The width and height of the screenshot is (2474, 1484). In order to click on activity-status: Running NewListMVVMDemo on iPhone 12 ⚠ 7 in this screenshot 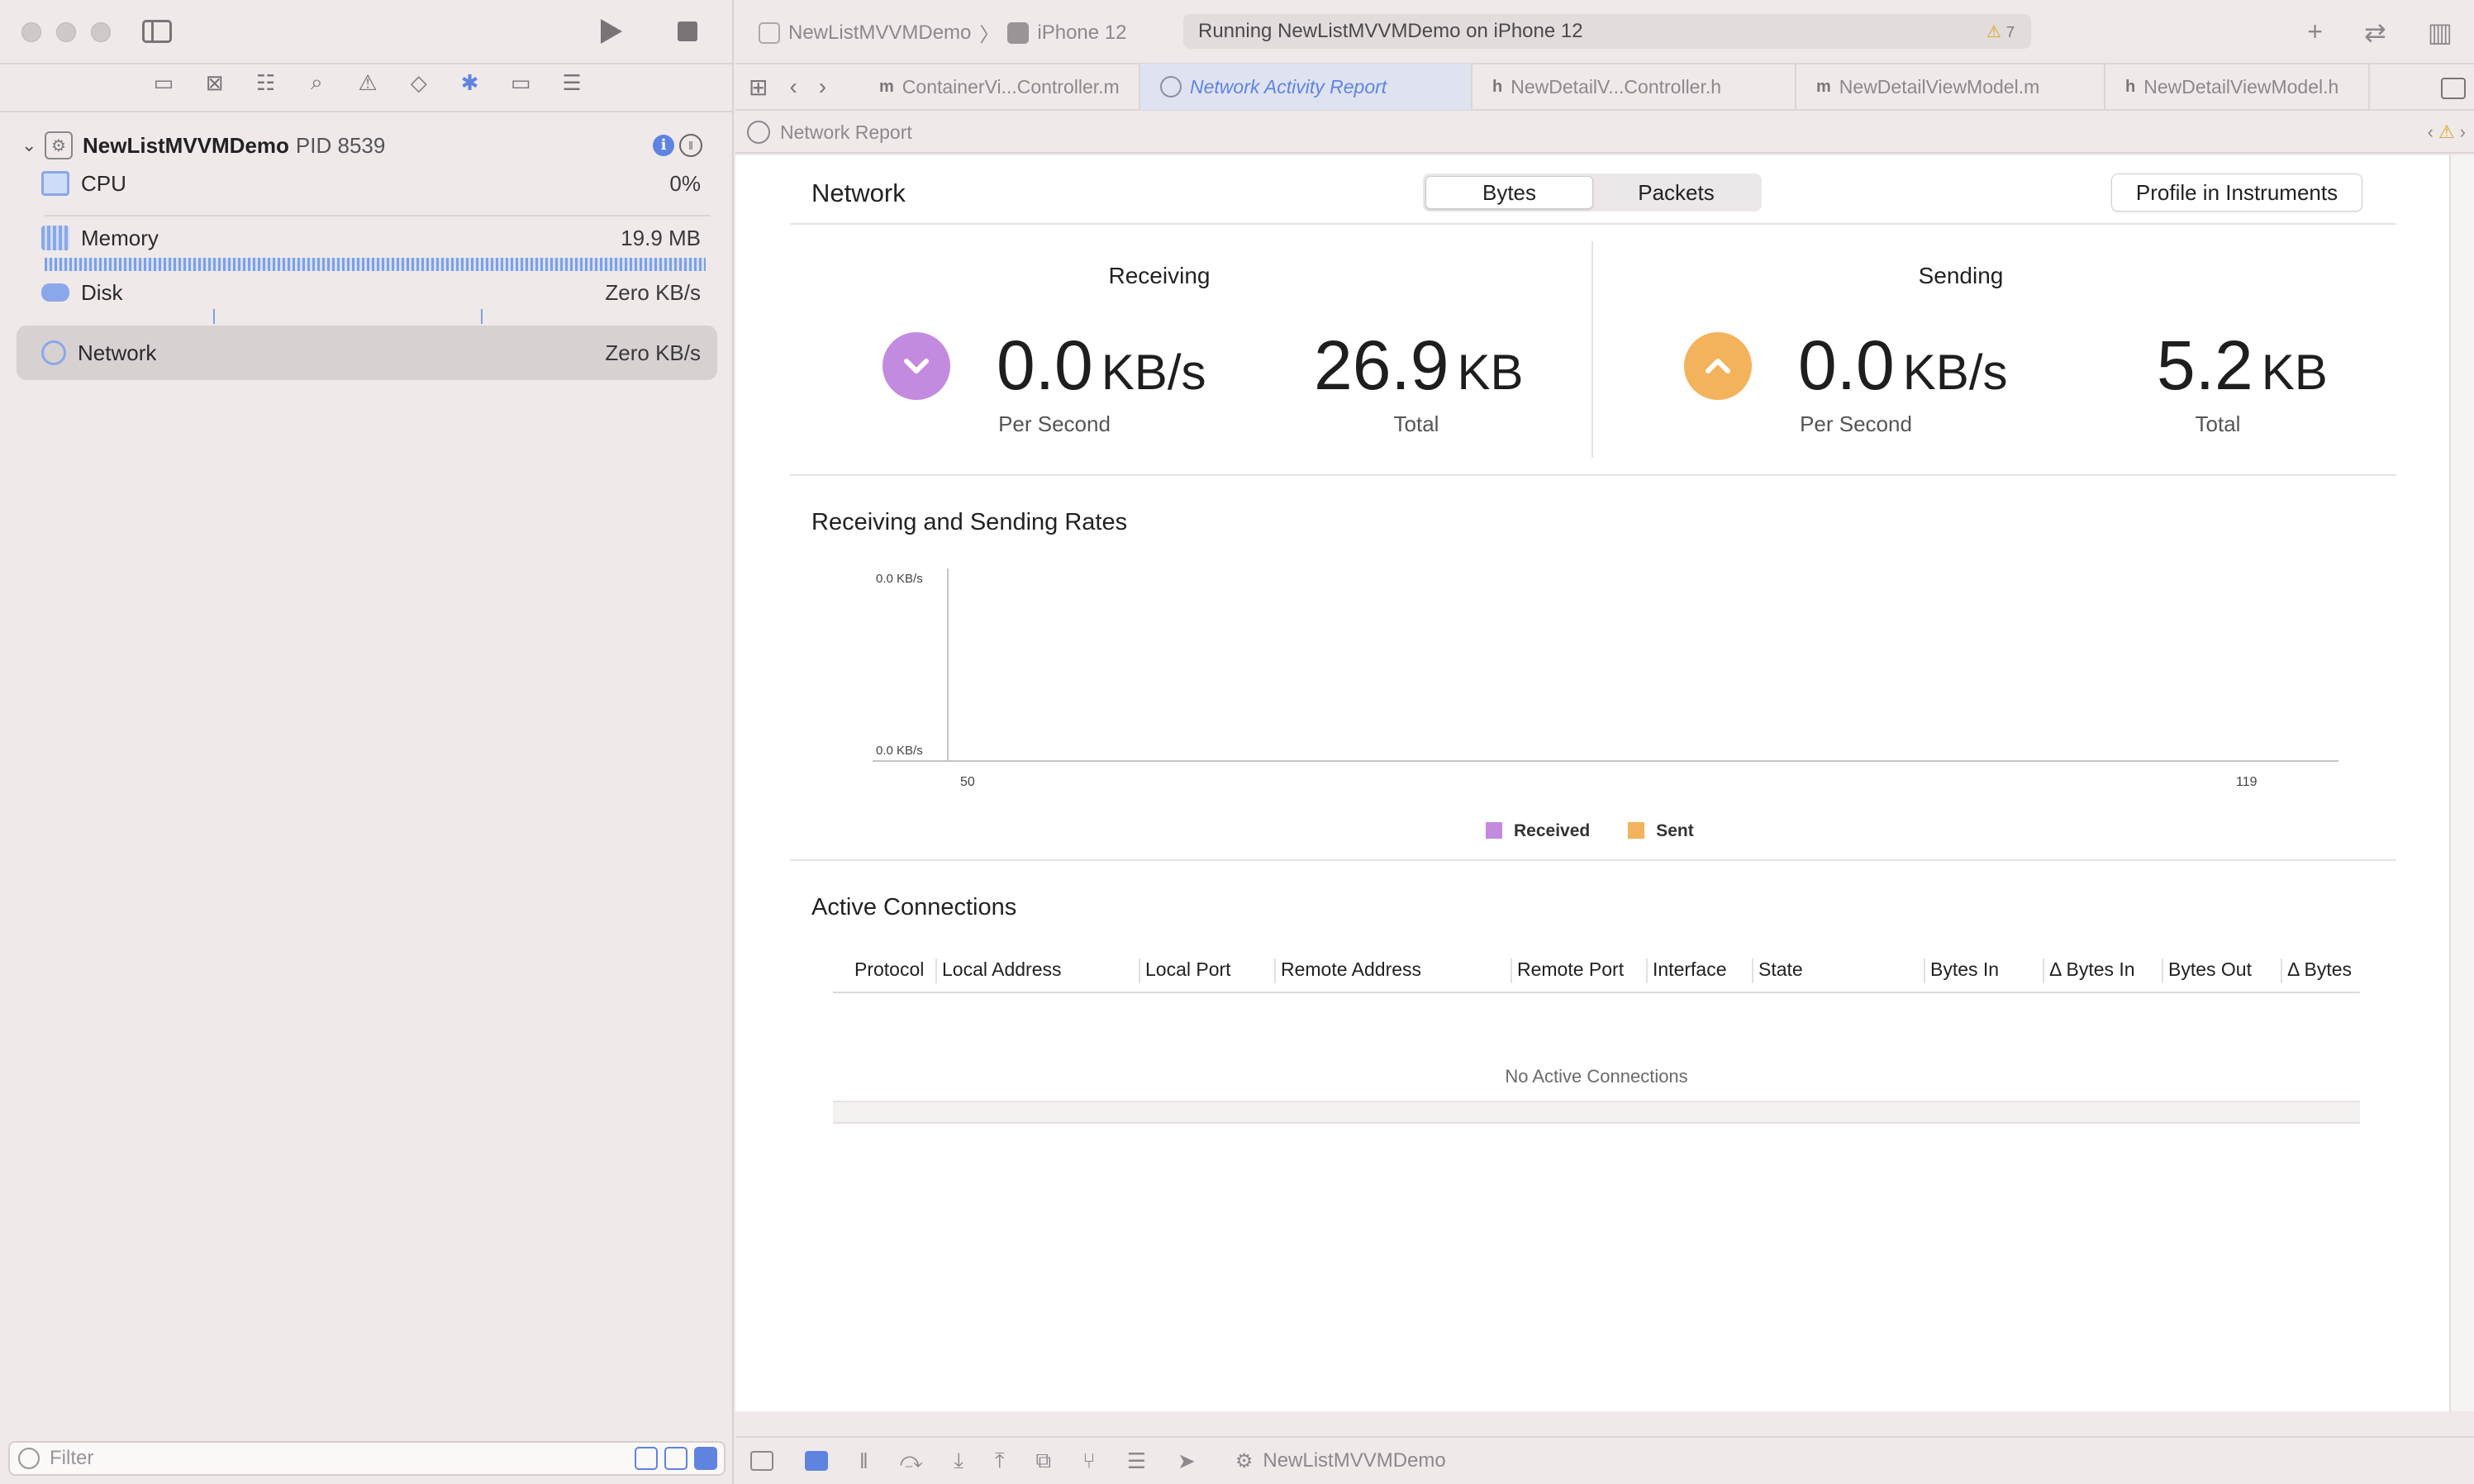, I will do `click(1607, 31)`.